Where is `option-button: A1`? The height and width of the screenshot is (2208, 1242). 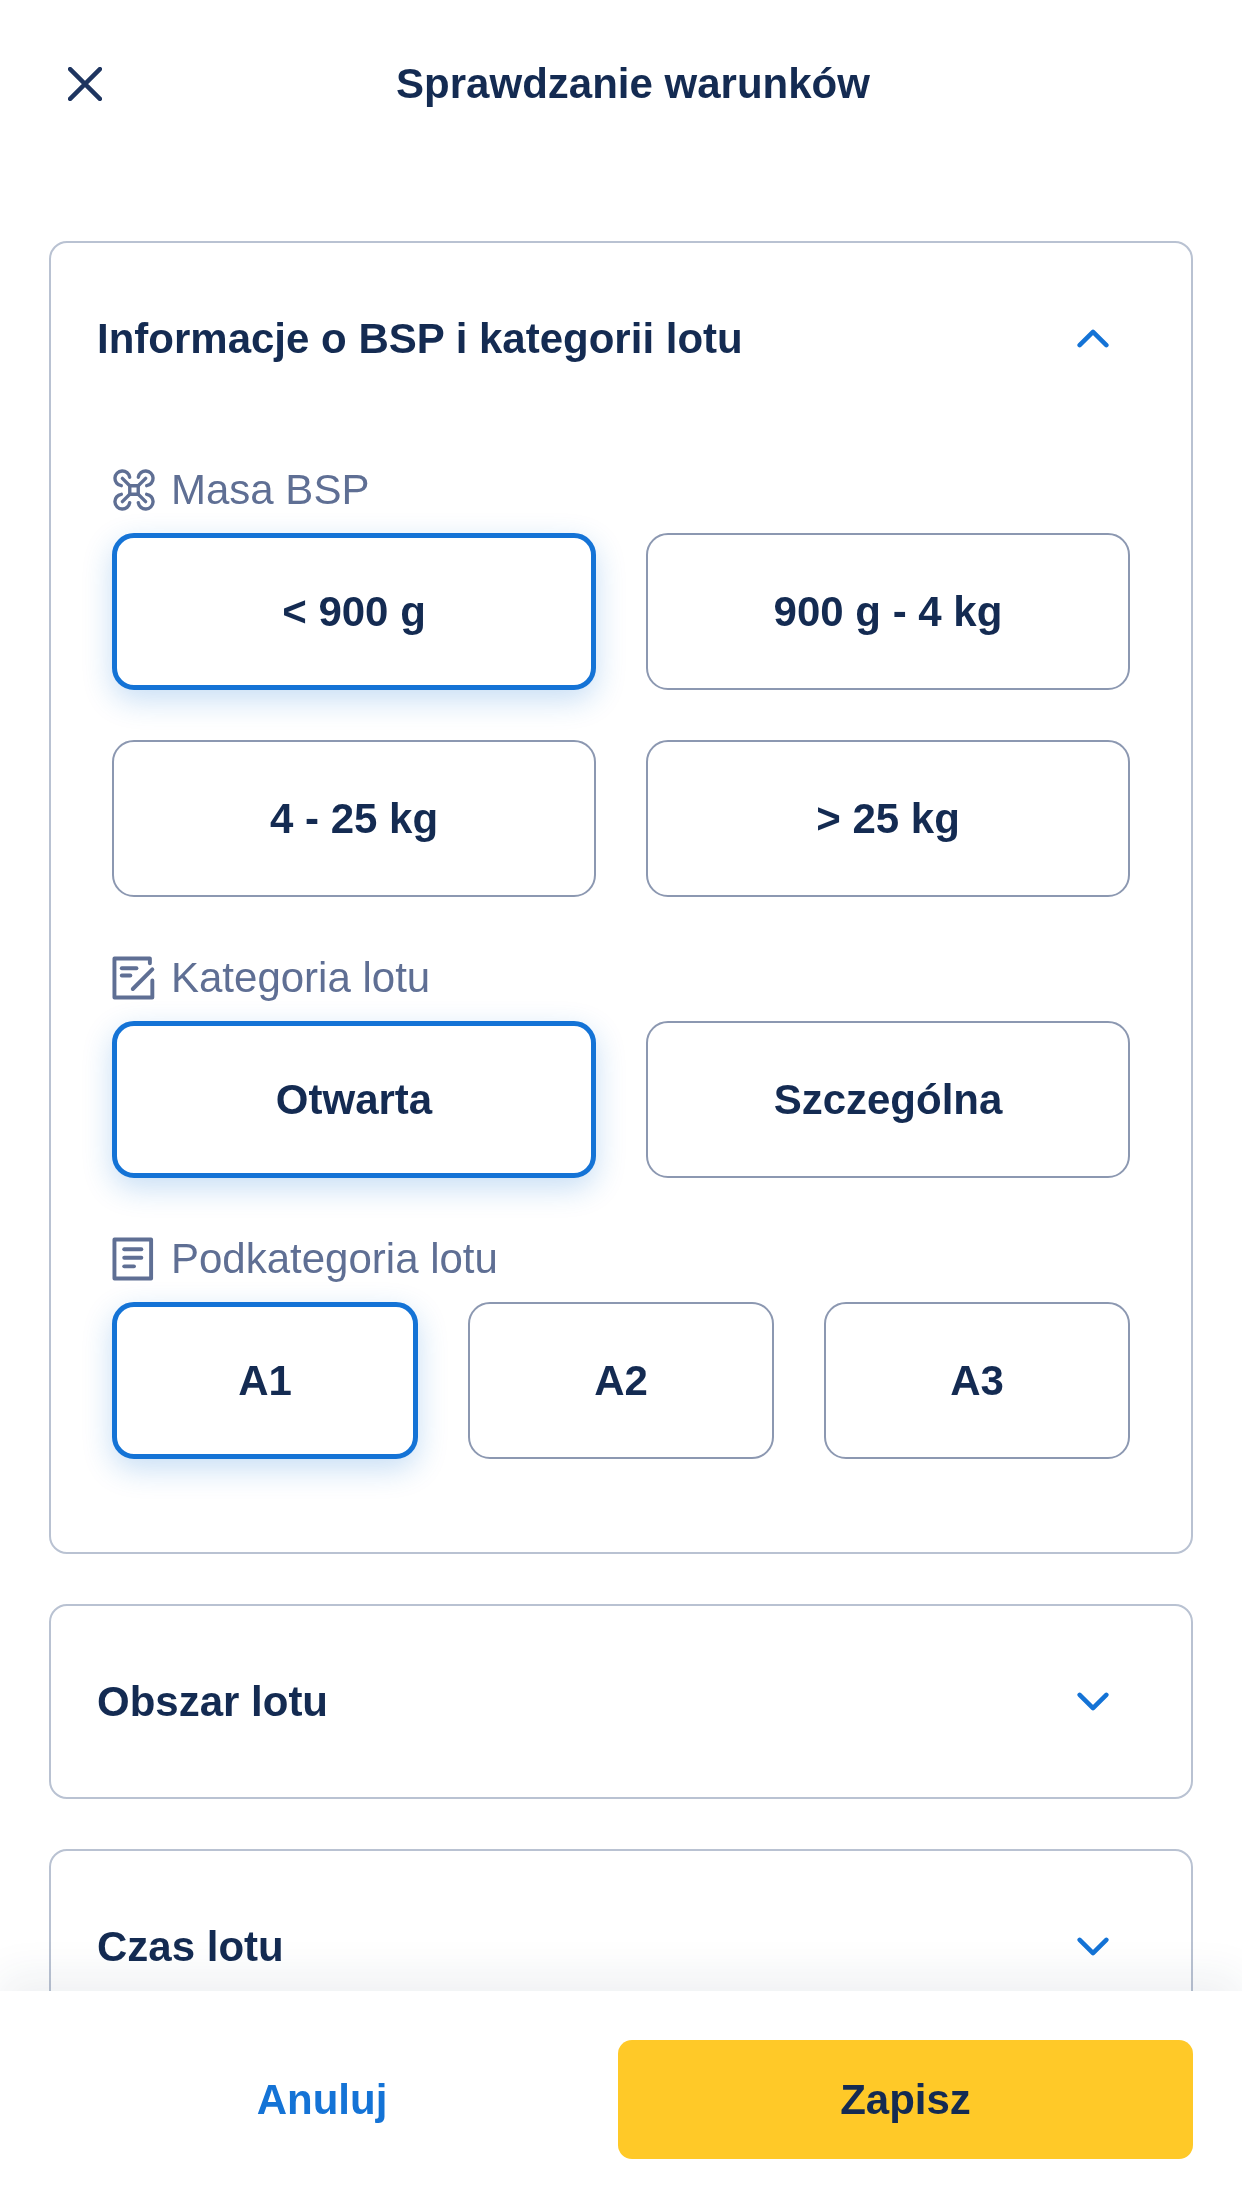
option-button: A1 is located at coordinates (265, 1380).